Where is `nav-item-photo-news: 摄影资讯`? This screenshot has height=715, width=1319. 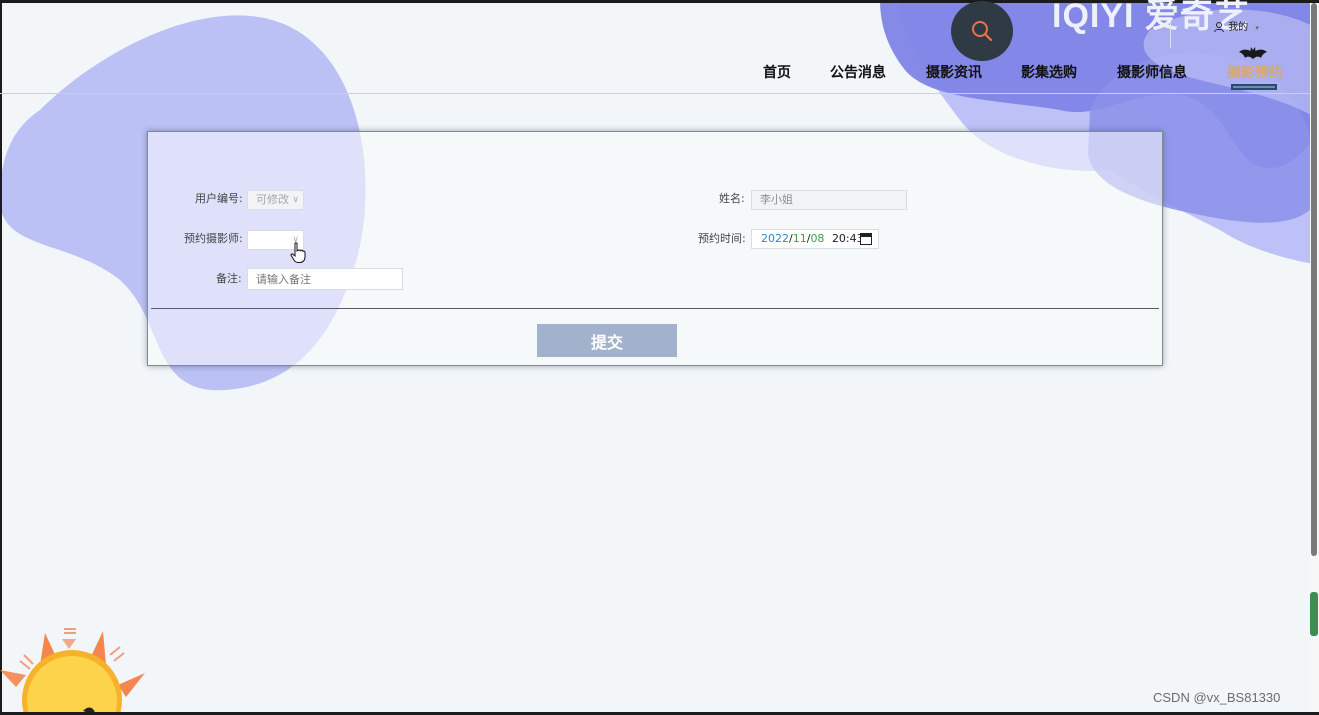 nav-item-photo-news: 摄影资讯 is located at coordinates (954, 72).